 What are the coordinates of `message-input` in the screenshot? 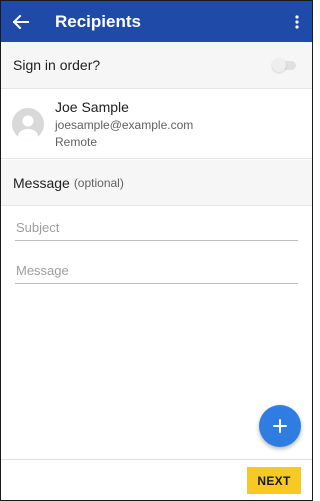 It's located at (156, 273).